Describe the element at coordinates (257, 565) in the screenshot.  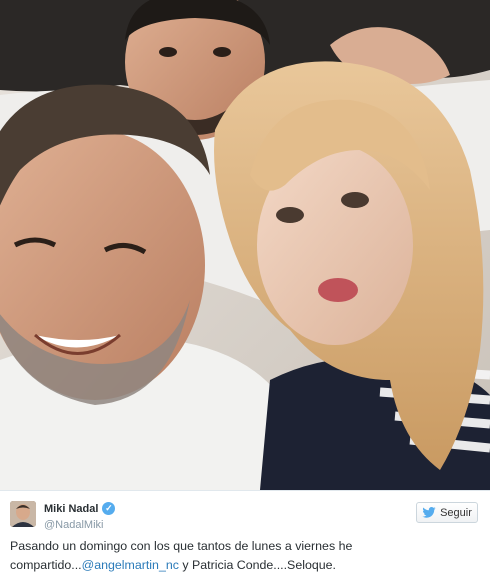
I see `tweet-text-part2: y Patricia Conde....Seloque.` at that location.